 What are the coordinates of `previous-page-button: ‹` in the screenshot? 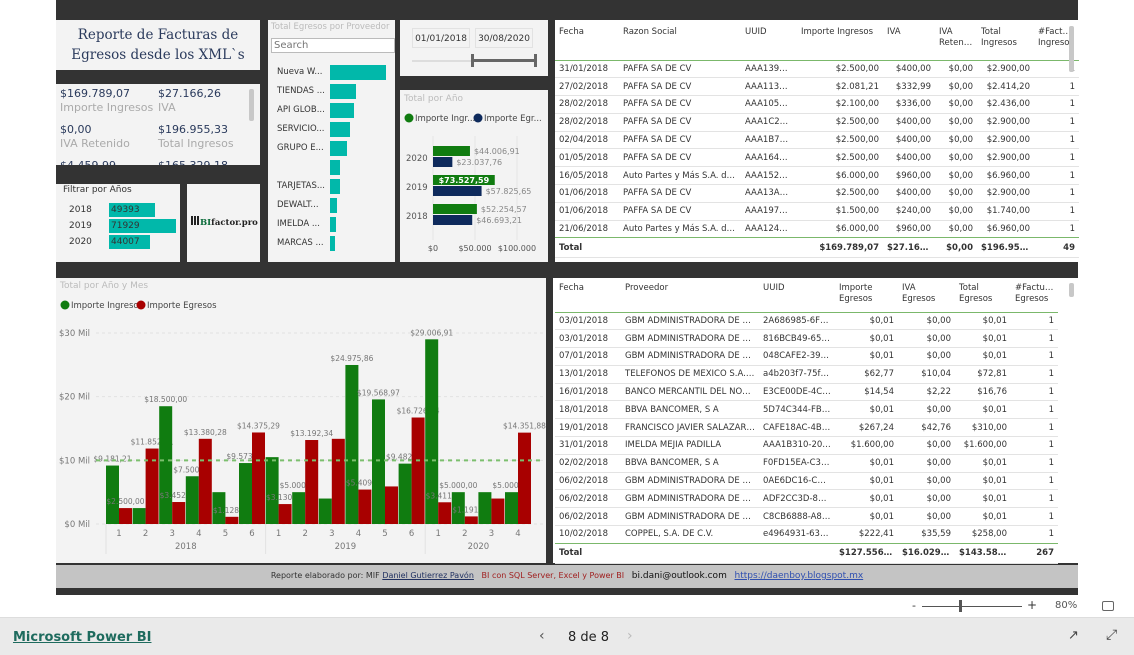 It's located at (542, 636).